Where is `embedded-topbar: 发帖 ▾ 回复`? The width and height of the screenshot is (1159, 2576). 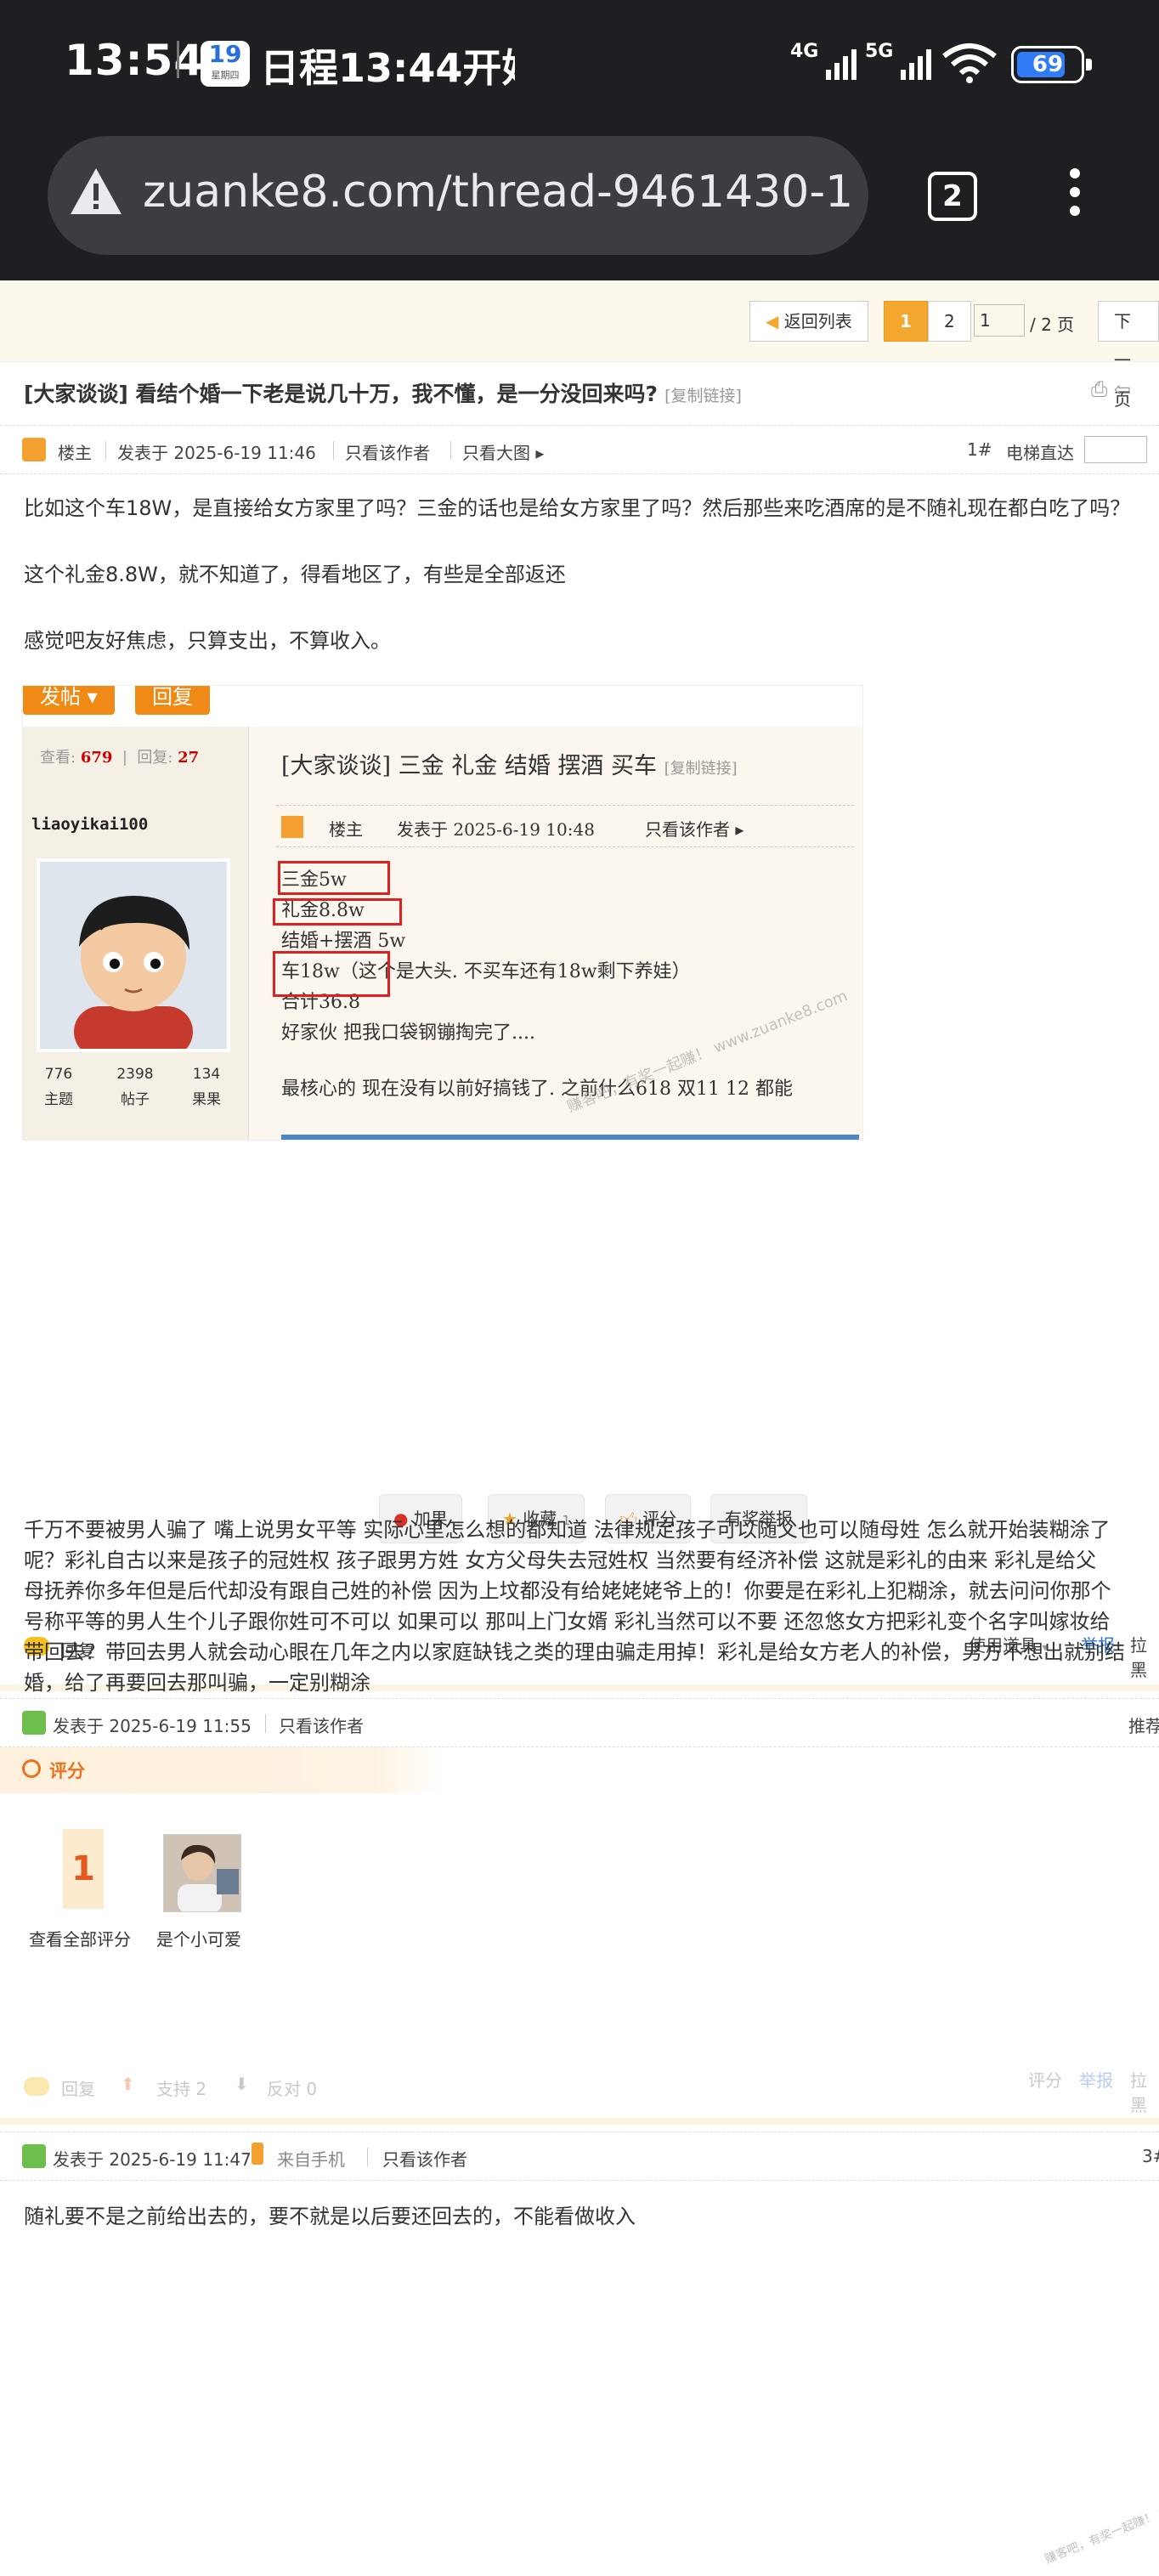
embedded-topbar: 发帖 ▾ 回复 is located at coordinates (442, 706).